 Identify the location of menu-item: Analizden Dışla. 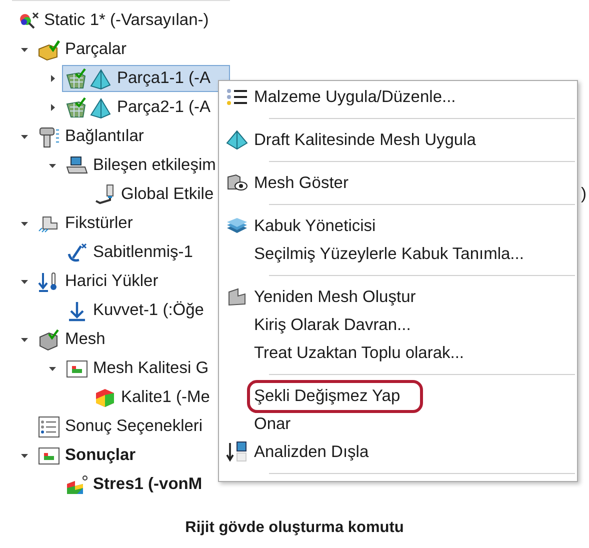
(311, 452).